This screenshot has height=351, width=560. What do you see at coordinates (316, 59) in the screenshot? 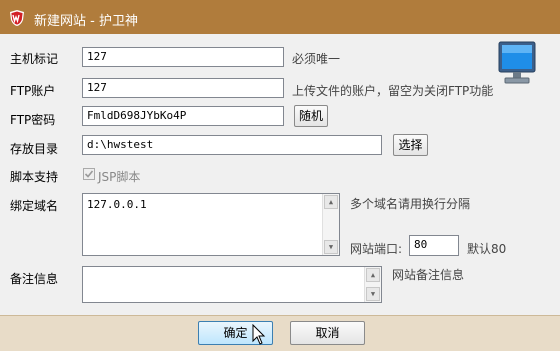
I see `host-hint: 必须唯一` at bounding box center [316, 59].